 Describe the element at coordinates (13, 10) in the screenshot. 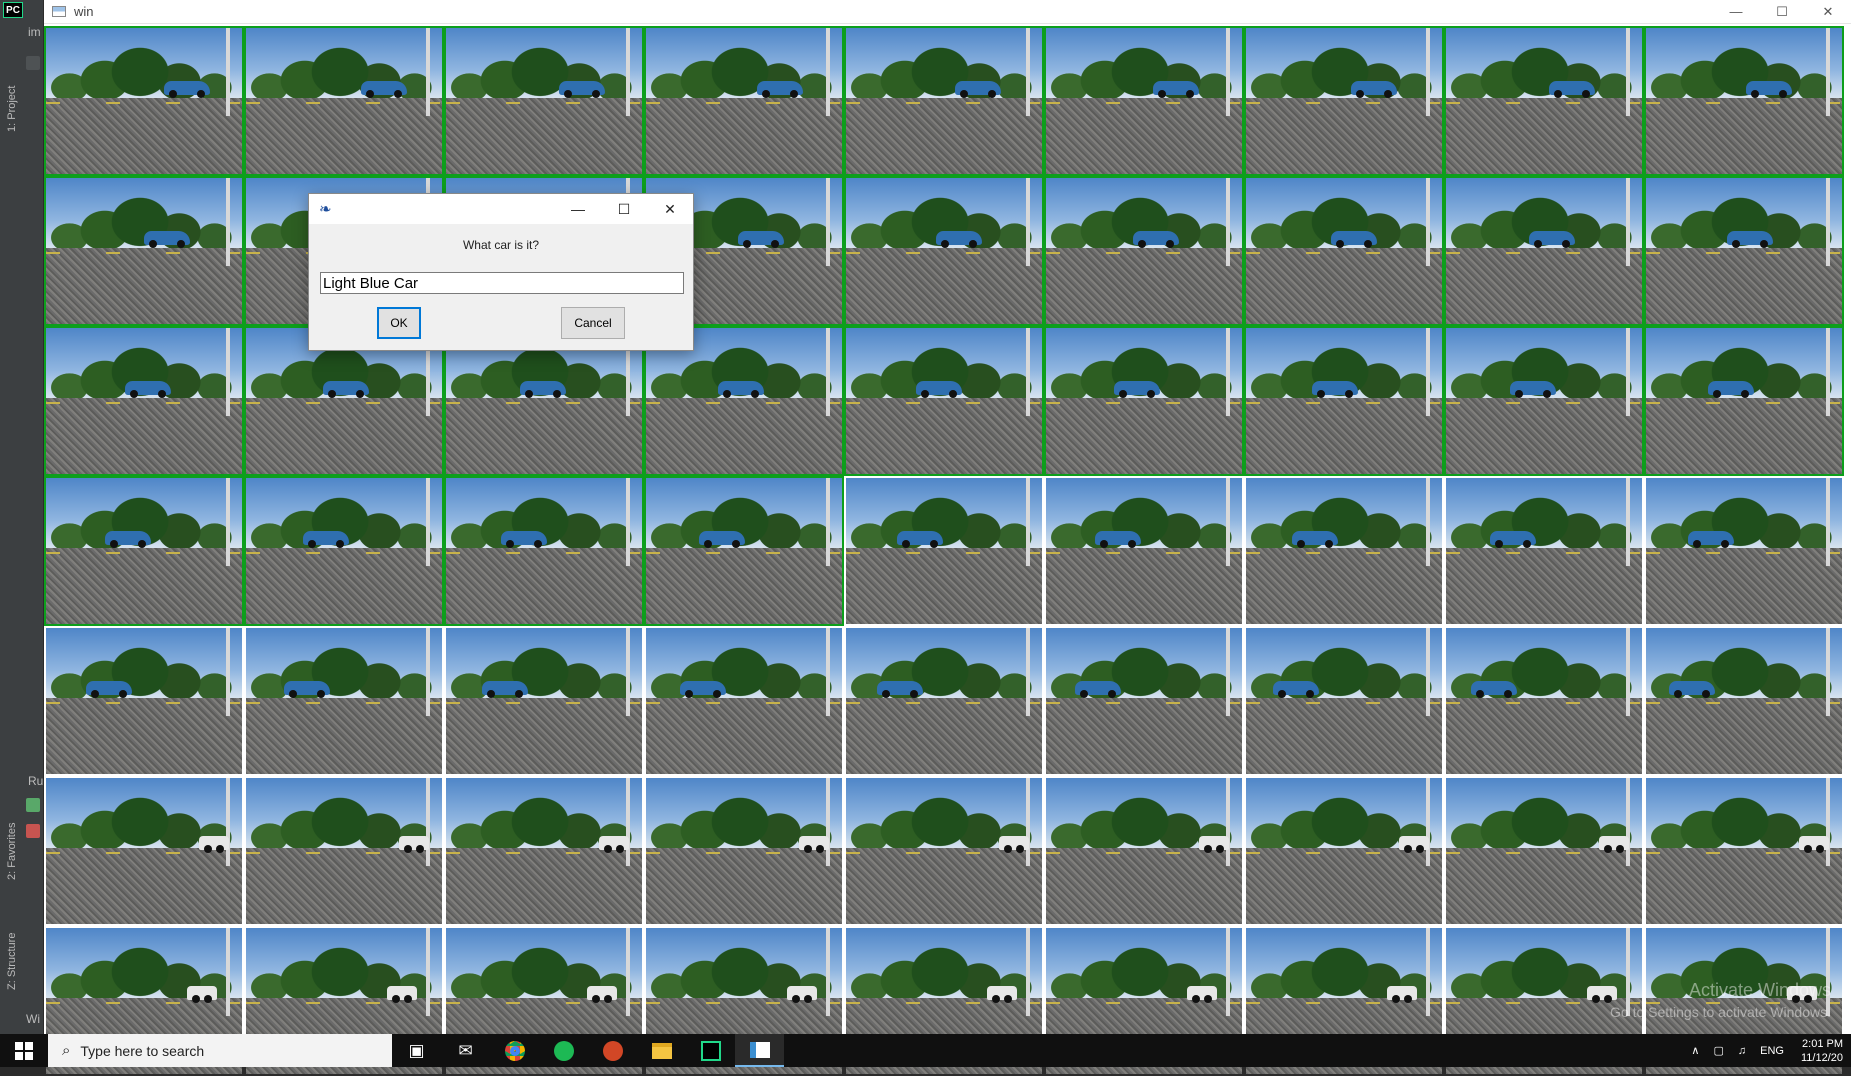

I see `pycharm-logo-icon: PC` at that location.